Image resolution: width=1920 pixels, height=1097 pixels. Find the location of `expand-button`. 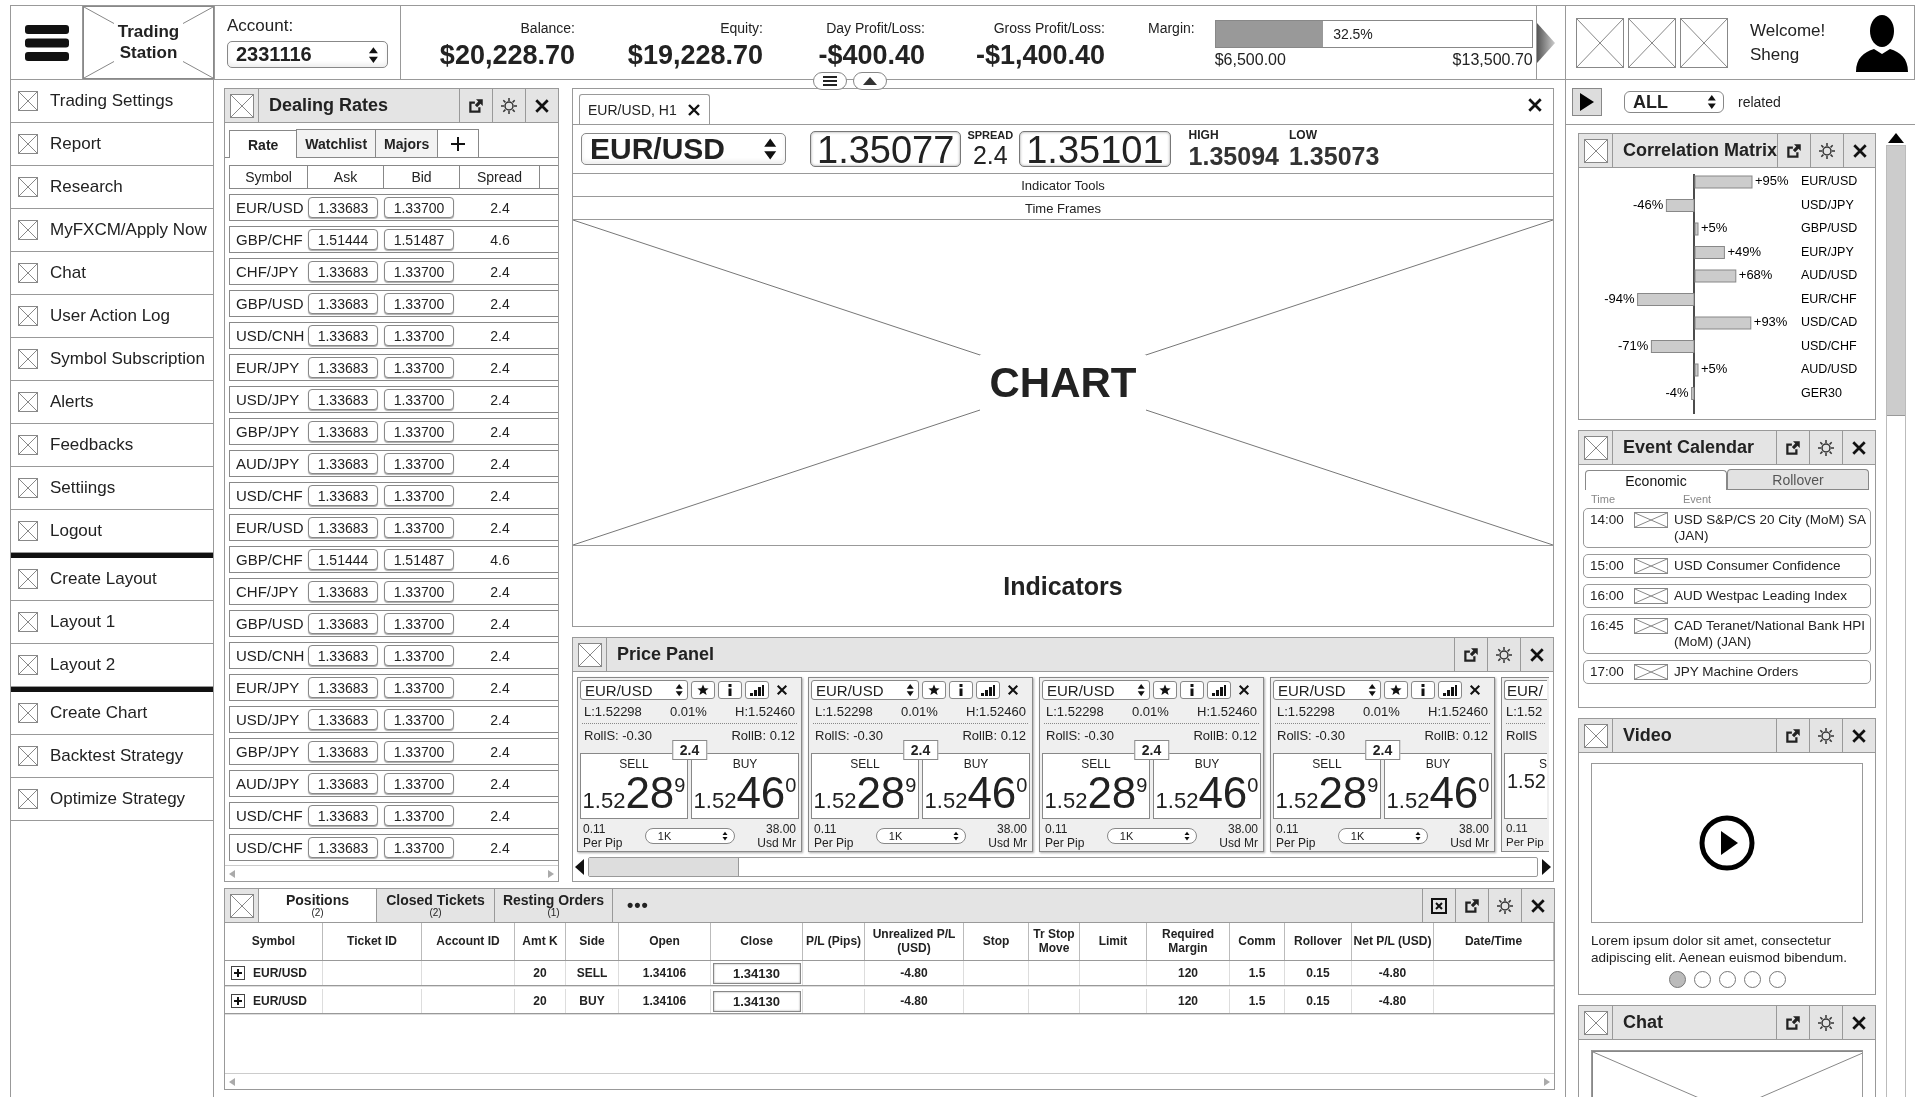

expand-button is located at coordinates (238, 1001).